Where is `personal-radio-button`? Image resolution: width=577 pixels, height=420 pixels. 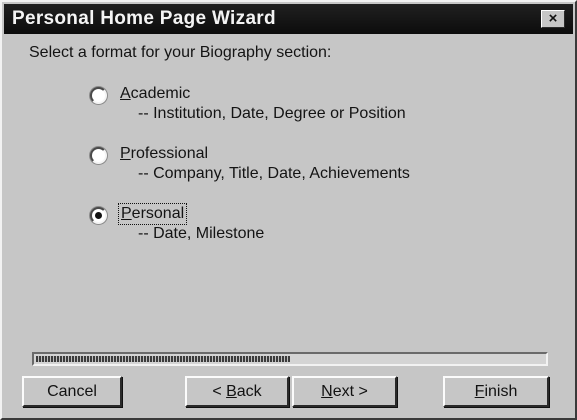
personal-radio-button is located at coordinates (98, 215).